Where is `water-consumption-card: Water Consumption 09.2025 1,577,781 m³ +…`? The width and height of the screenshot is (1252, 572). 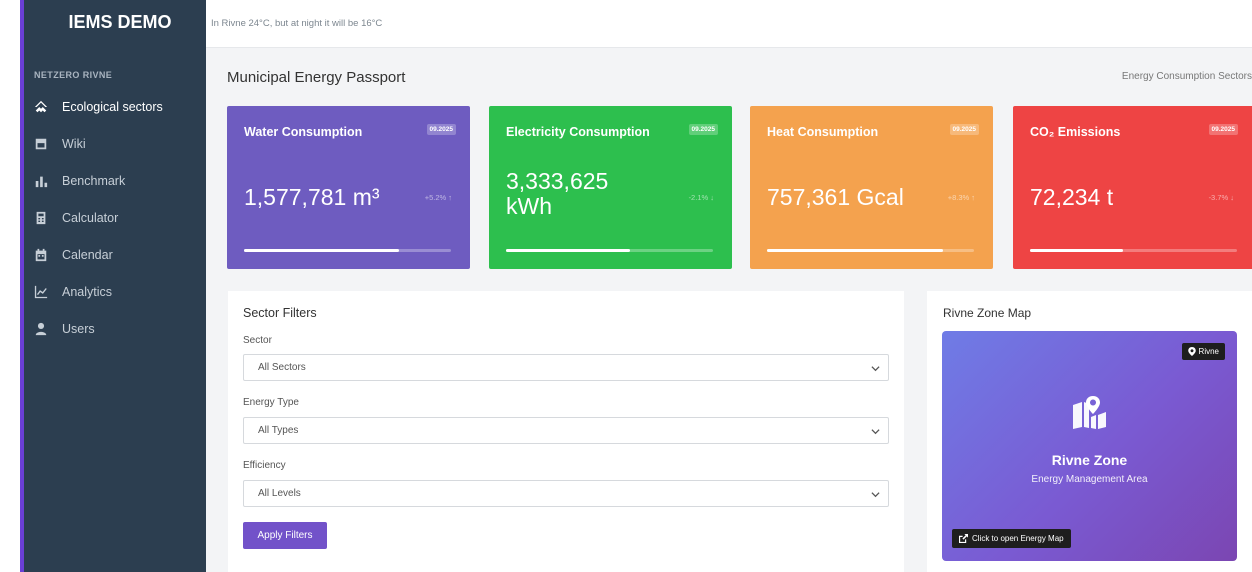
water-consumption-card: Water Consumption 09.2025 1,577,781 m³ +… is located at coordinates (348, 187).